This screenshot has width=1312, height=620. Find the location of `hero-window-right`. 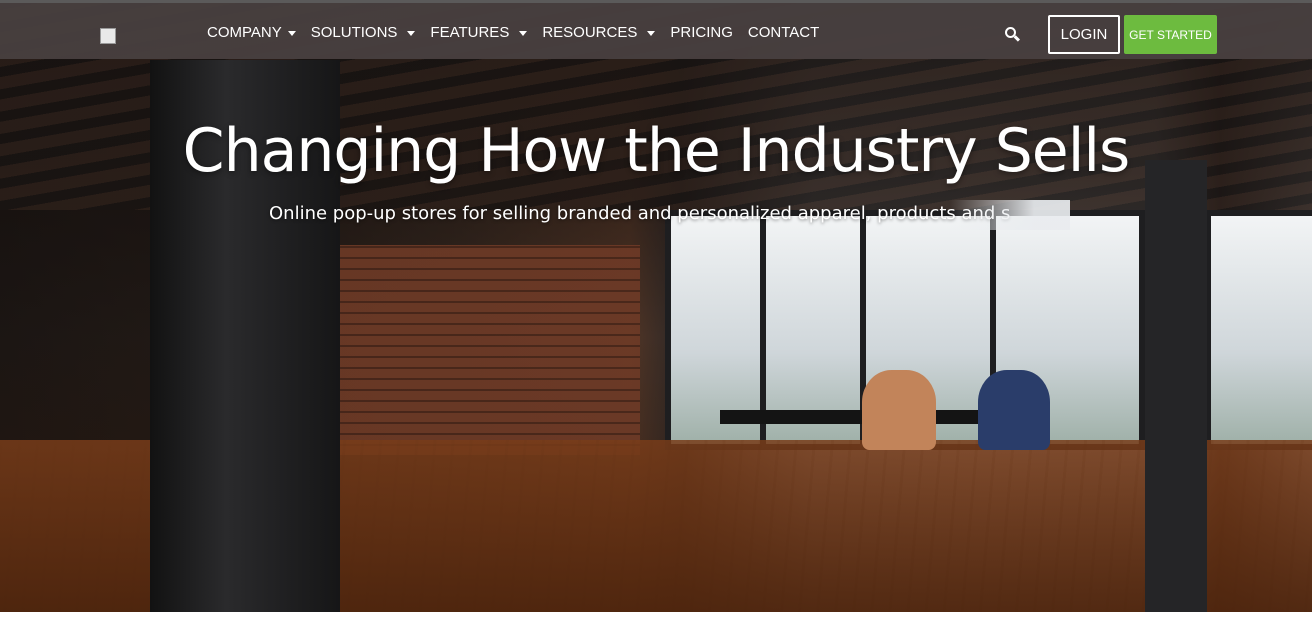

hero-window-right is located at coordinates (1258, 330).